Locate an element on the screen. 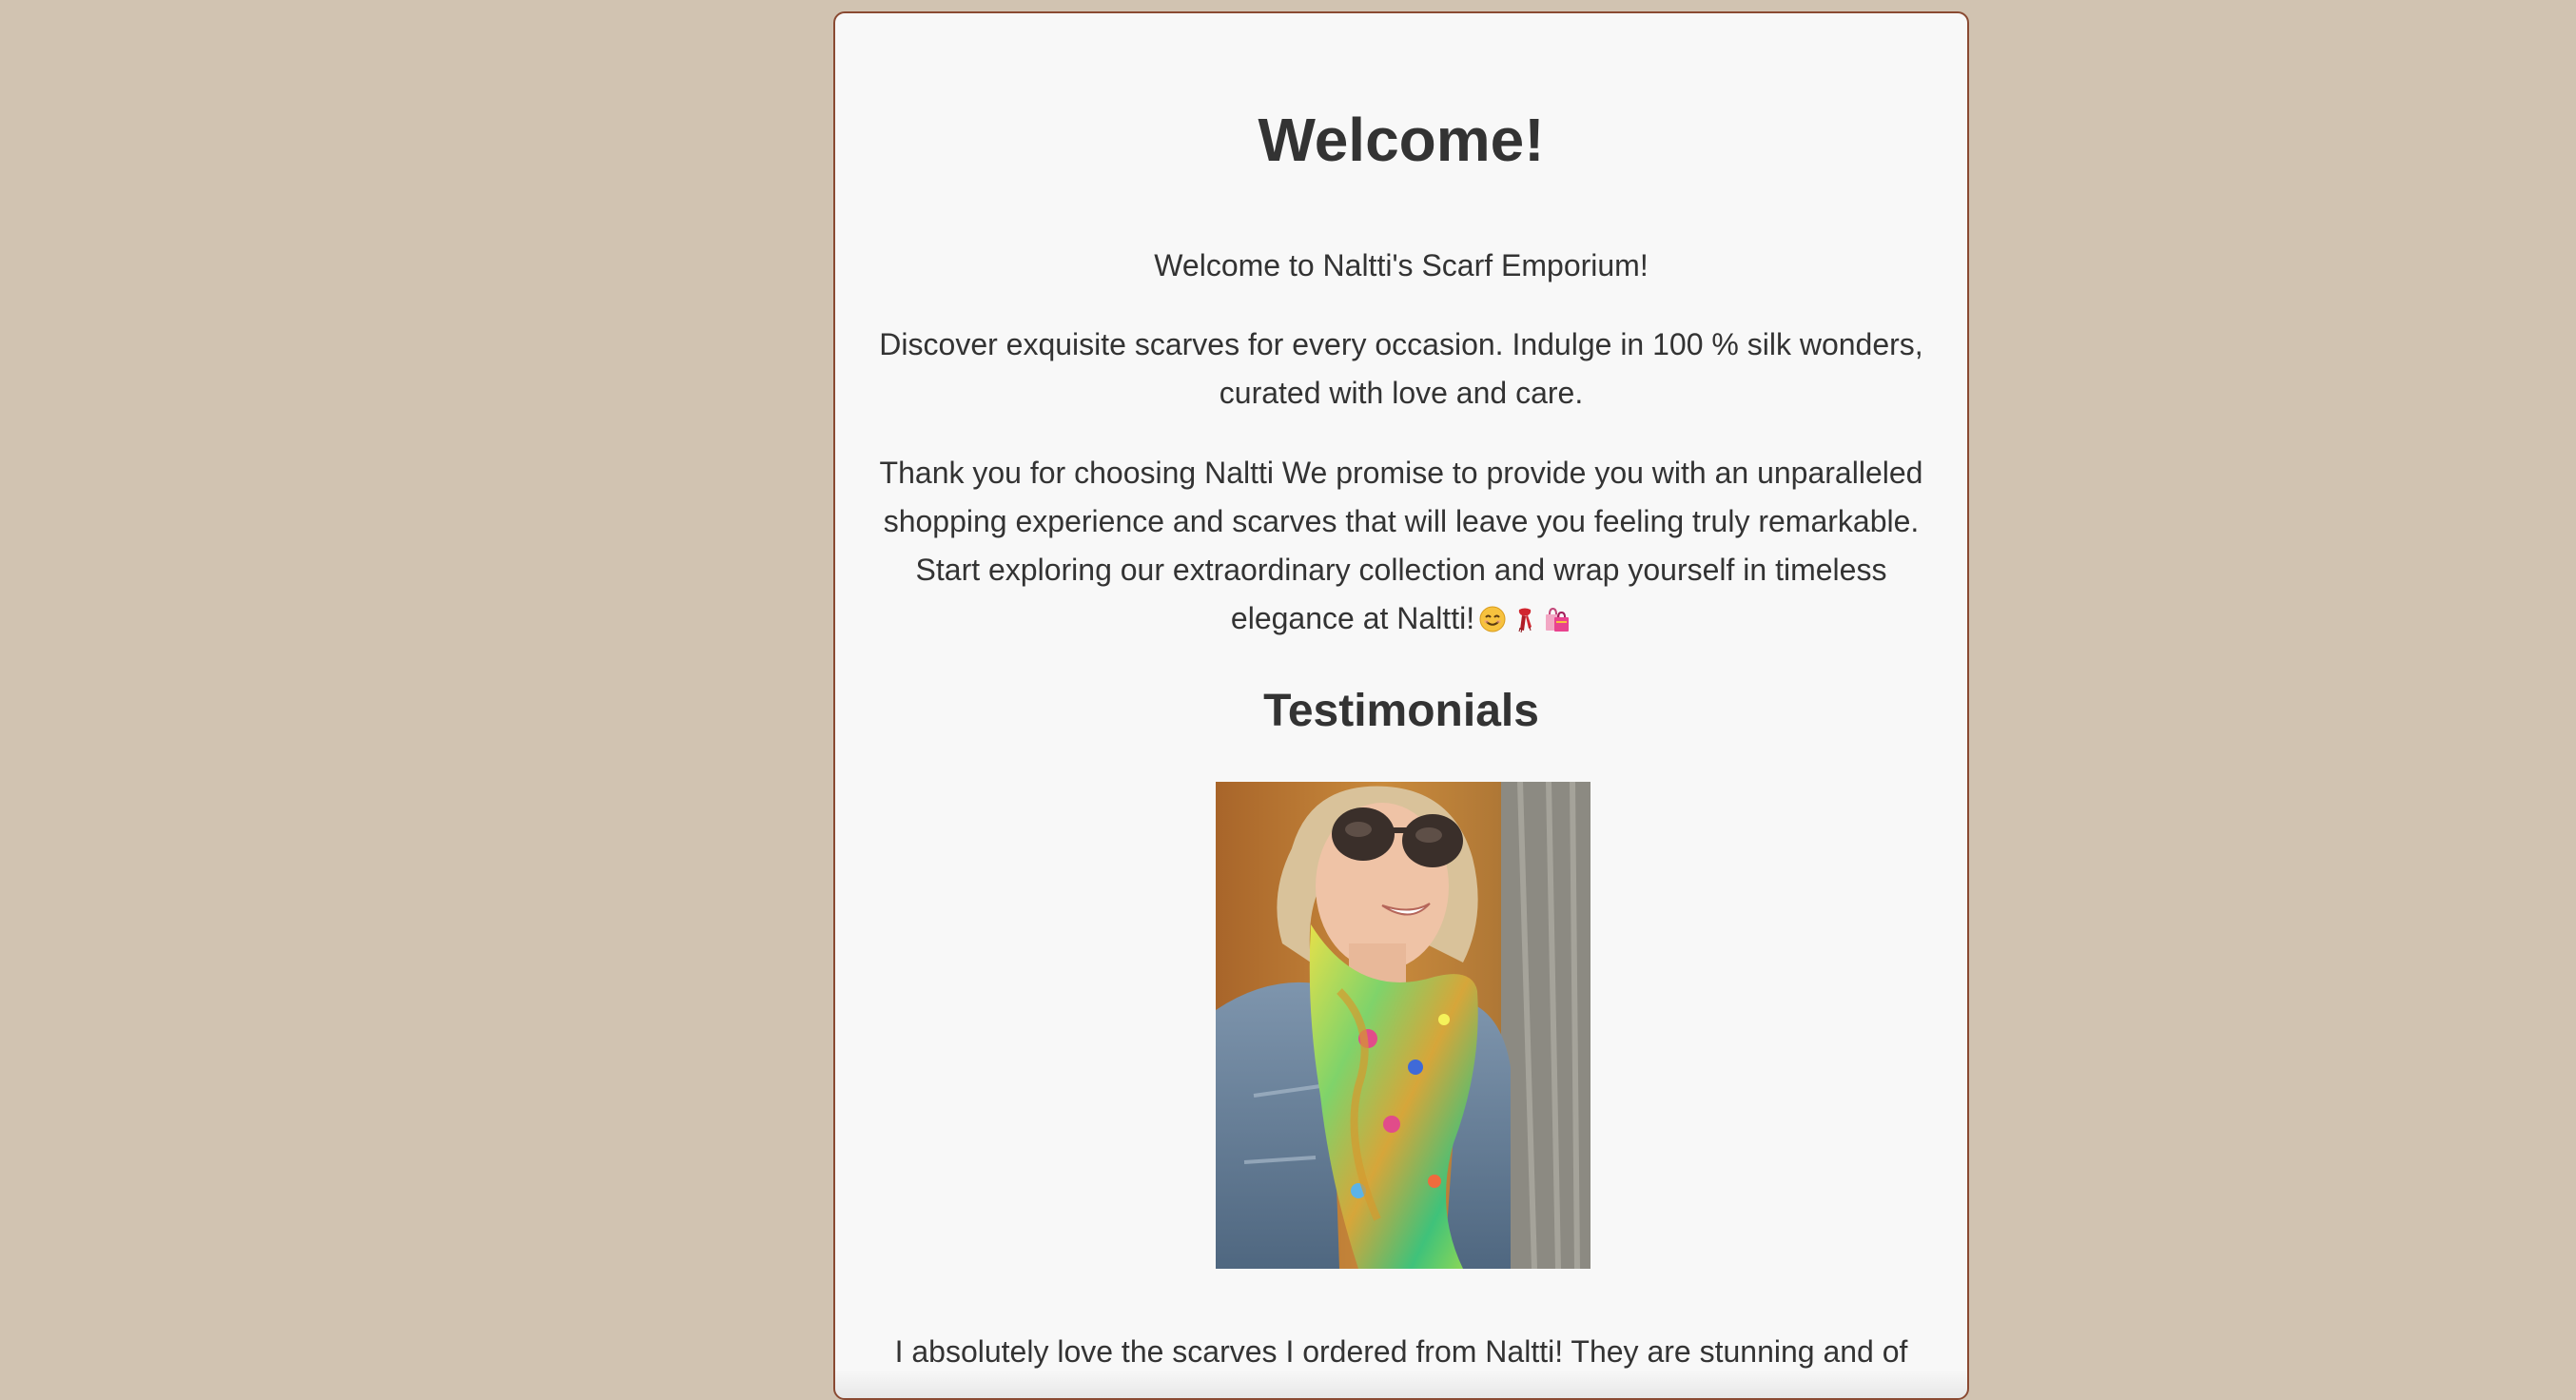 The width and height of the screenshot is (2576, 1400). scarf-icon is located at coordinates (1525, 620).